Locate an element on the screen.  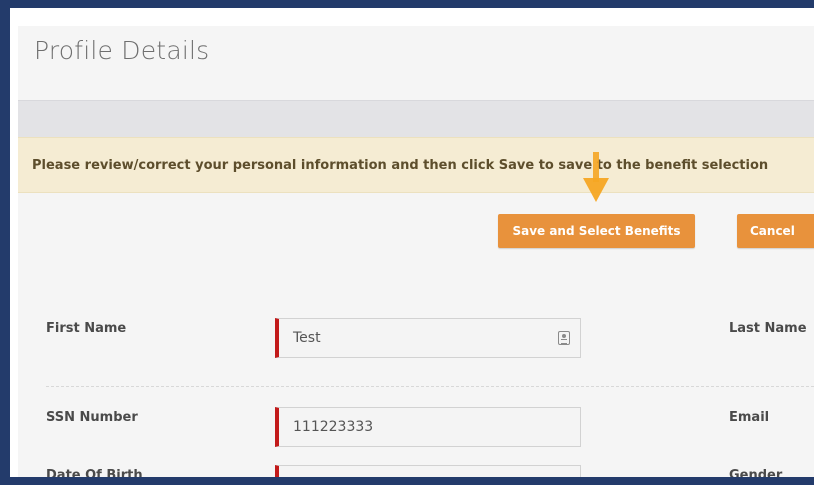
arrow-down-icon is located at coordinates (596, 177).